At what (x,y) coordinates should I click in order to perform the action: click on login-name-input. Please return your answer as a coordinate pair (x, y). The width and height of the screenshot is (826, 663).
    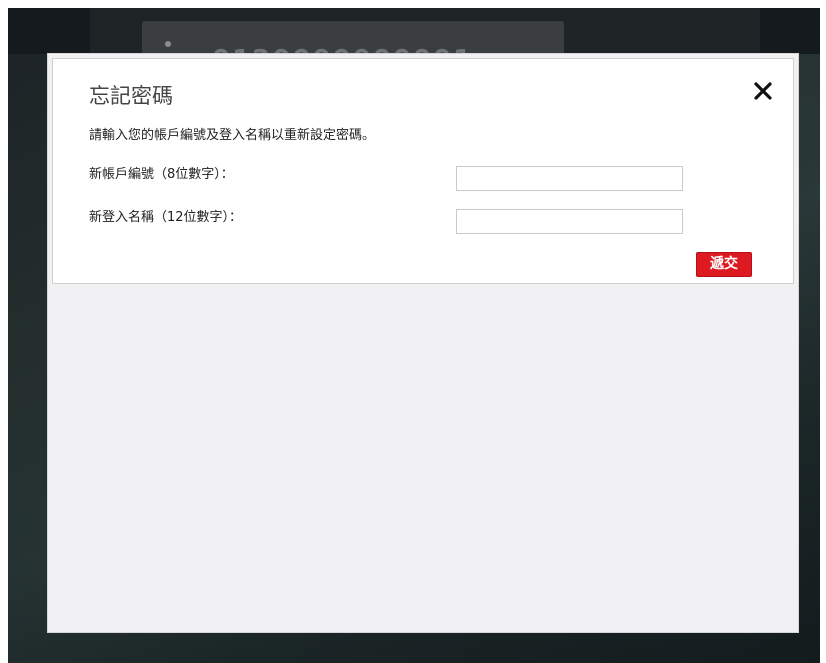
    Looking at the image, I should click on (569, 221).